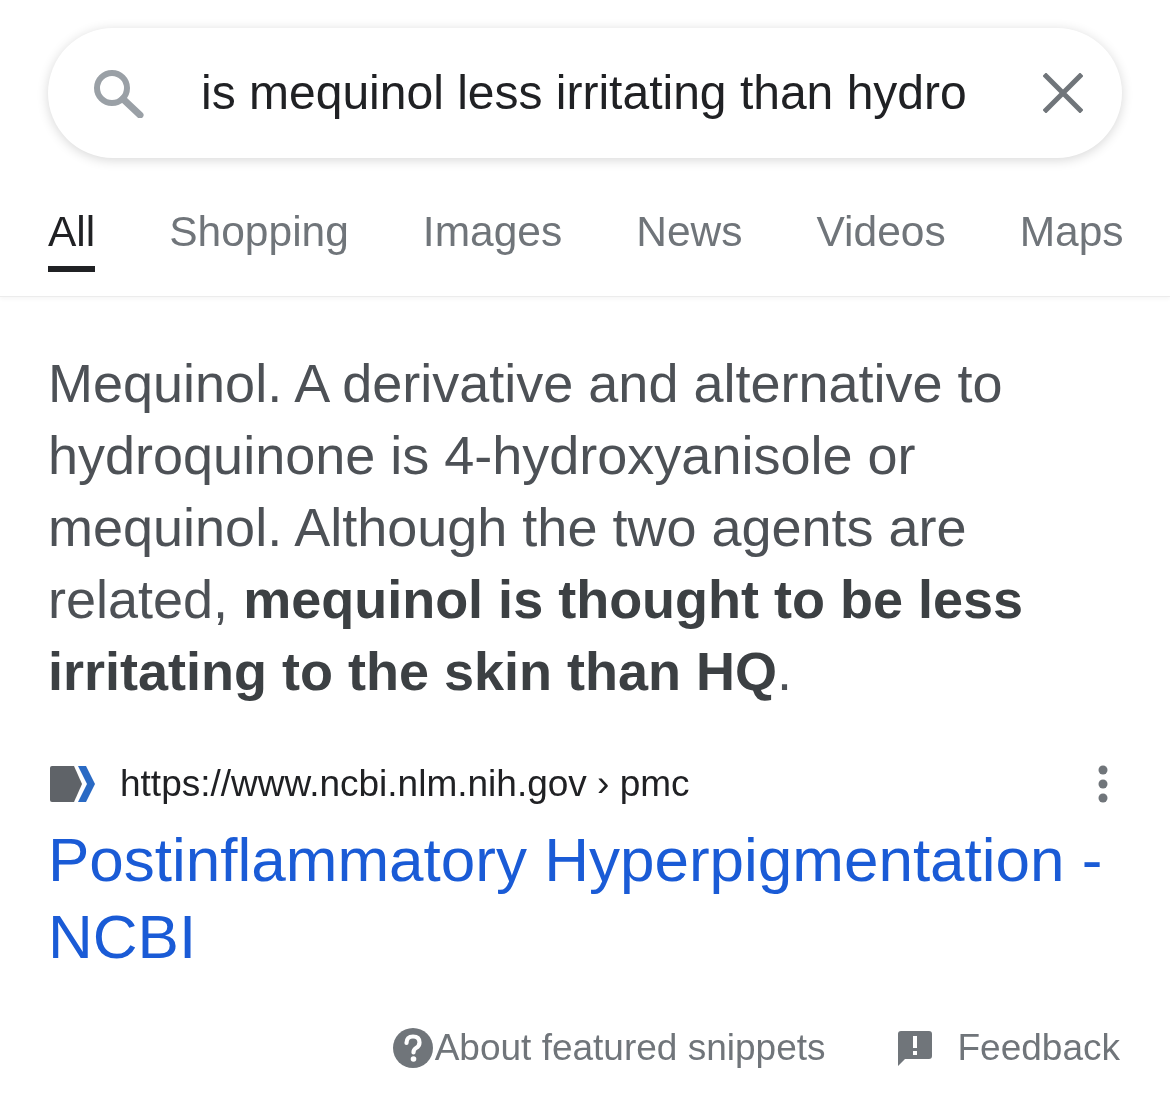 The image size is (1170, 1107). I want to click on feedback-link: Feedback, so click(1007, 1048).